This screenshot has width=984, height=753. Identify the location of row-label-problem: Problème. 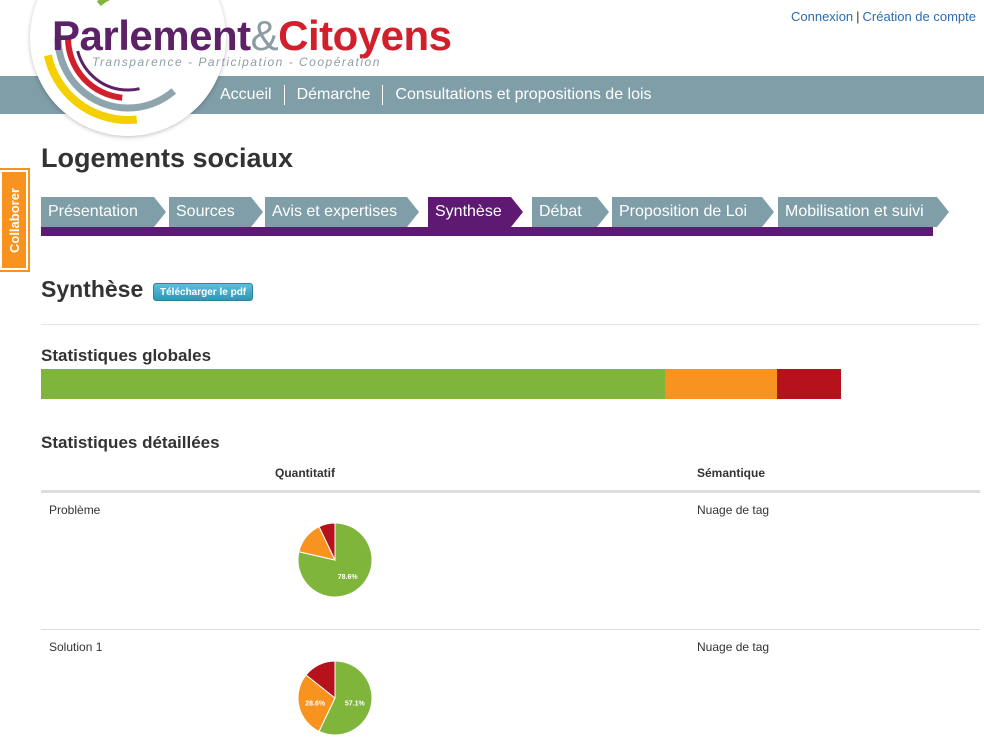
(75, 510).